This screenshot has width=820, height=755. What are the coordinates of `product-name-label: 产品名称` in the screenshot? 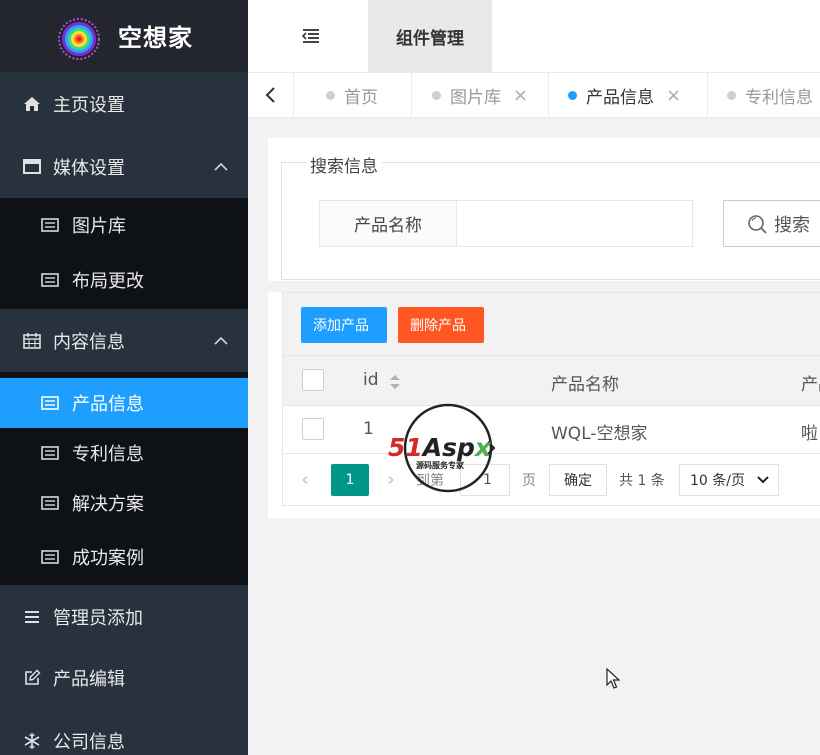 It's located at (388, 223).